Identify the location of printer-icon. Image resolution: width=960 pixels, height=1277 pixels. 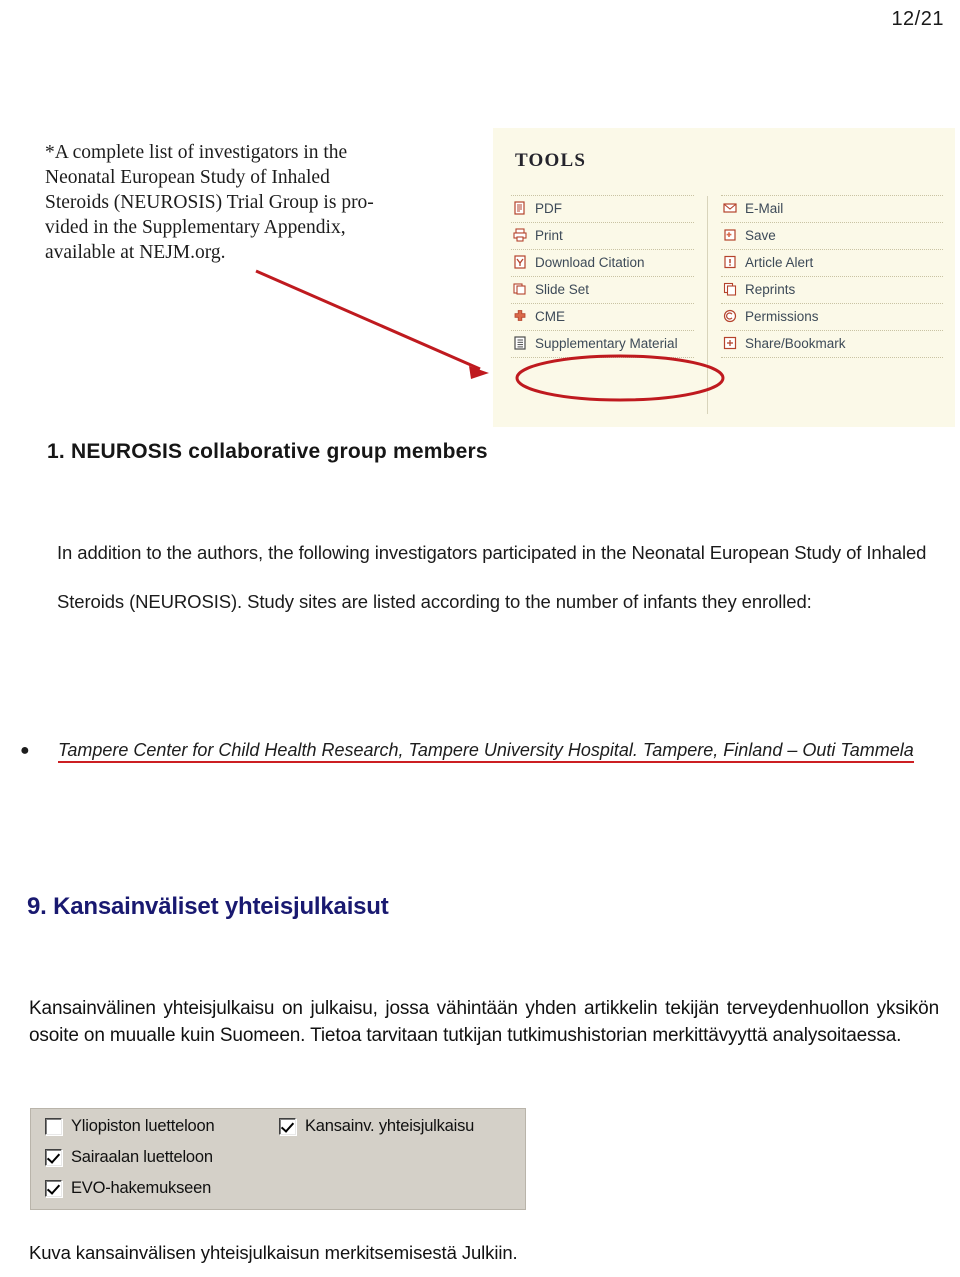
(520, 234).